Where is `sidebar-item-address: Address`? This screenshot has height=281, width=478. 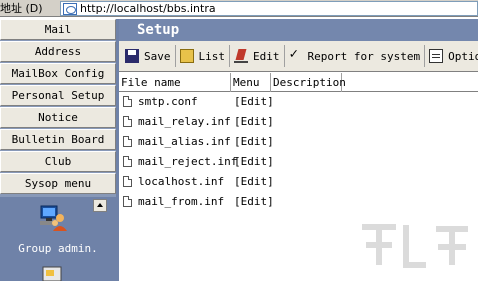 sidebar-item-address: Address is located at coordinates (58, 51).